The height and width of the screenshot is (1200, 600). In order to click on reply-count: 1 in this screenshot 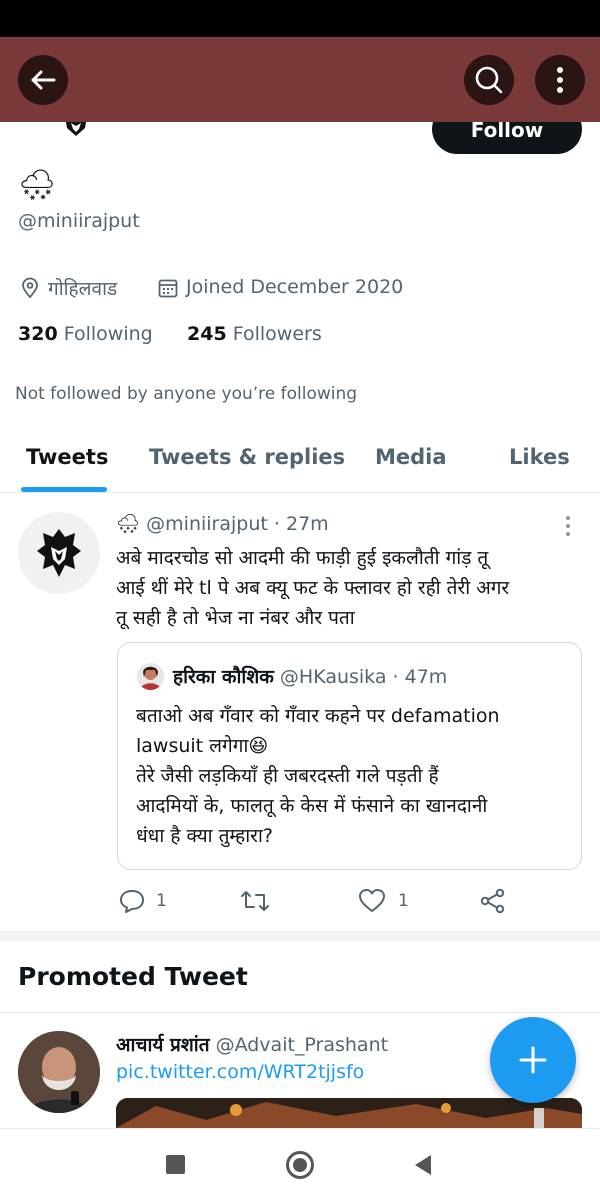, I will do `click(161, 901)`.